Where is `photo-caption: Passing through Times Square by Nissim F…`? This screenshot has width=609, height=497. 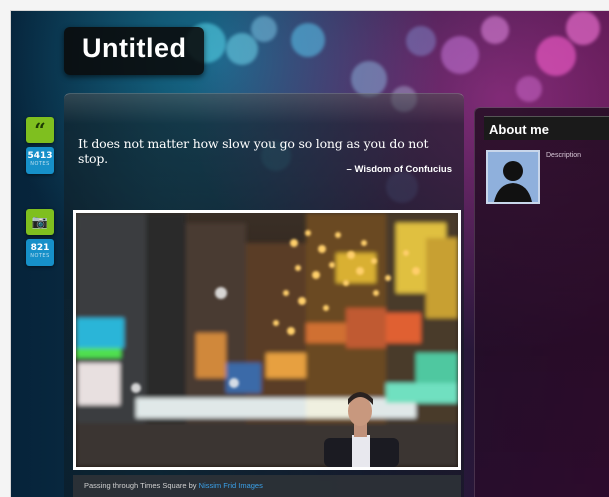 photo-caption: Passing through Times Square by Nissim F… is located at coordinates (173, 485).